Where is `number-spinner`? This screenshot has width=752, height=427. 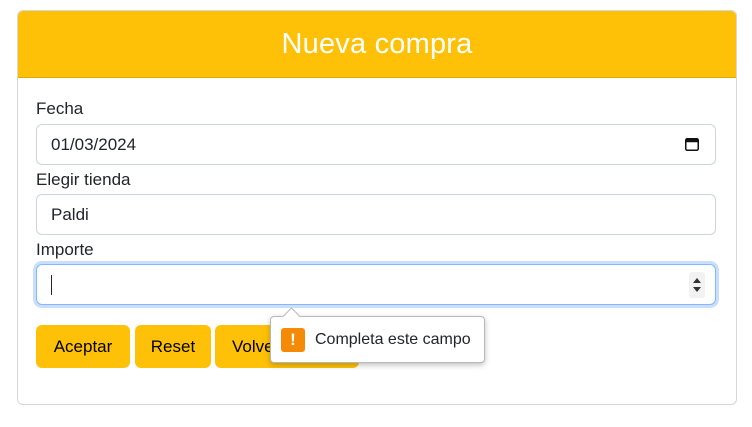 number-spinner is located at coordinates (697, 285).